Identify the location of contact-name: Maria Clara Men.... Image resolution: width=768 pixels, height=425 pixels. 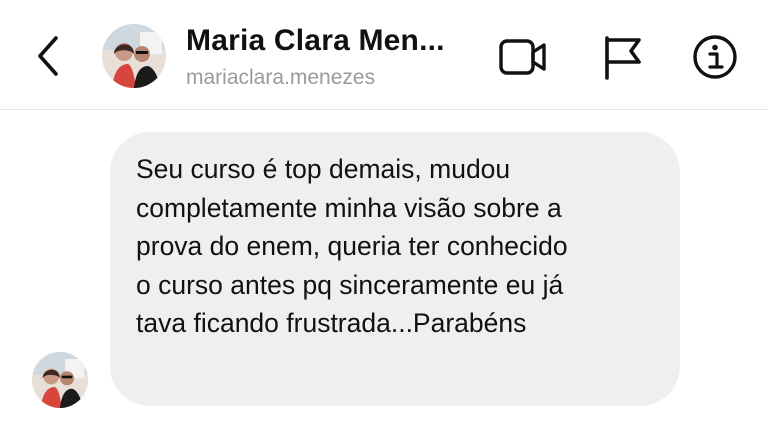
(315, 41).